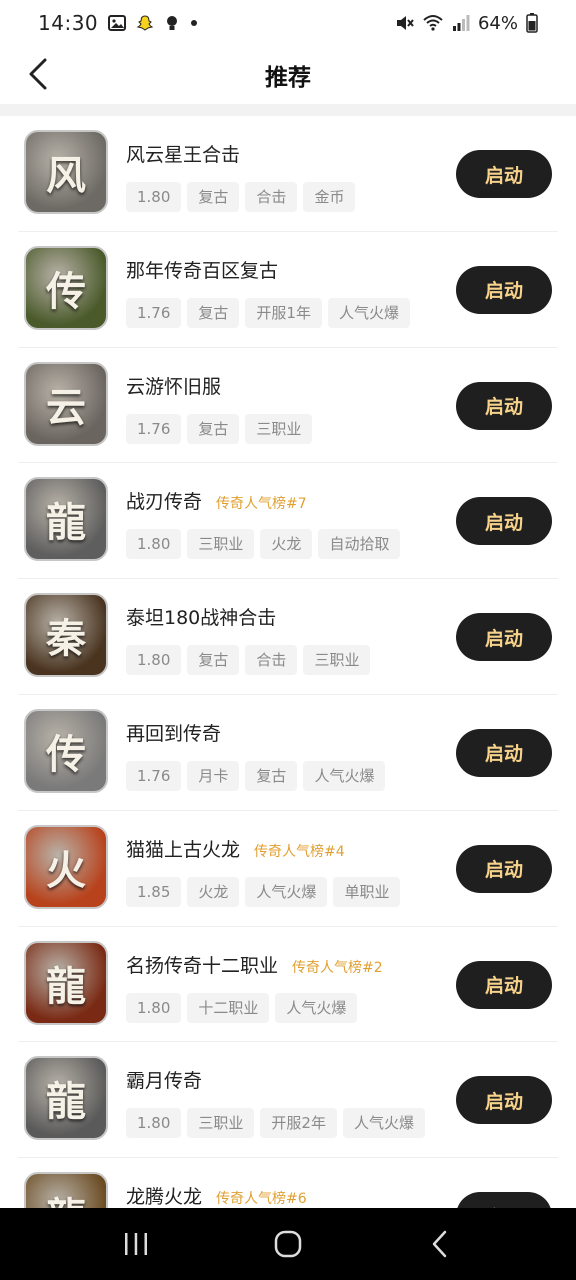 The width and height of the screenshot is (576, 1280). Describe the element at coordinates (288, 23) in the screenshot. I see `status-bar: 14:30 64%` at that location.